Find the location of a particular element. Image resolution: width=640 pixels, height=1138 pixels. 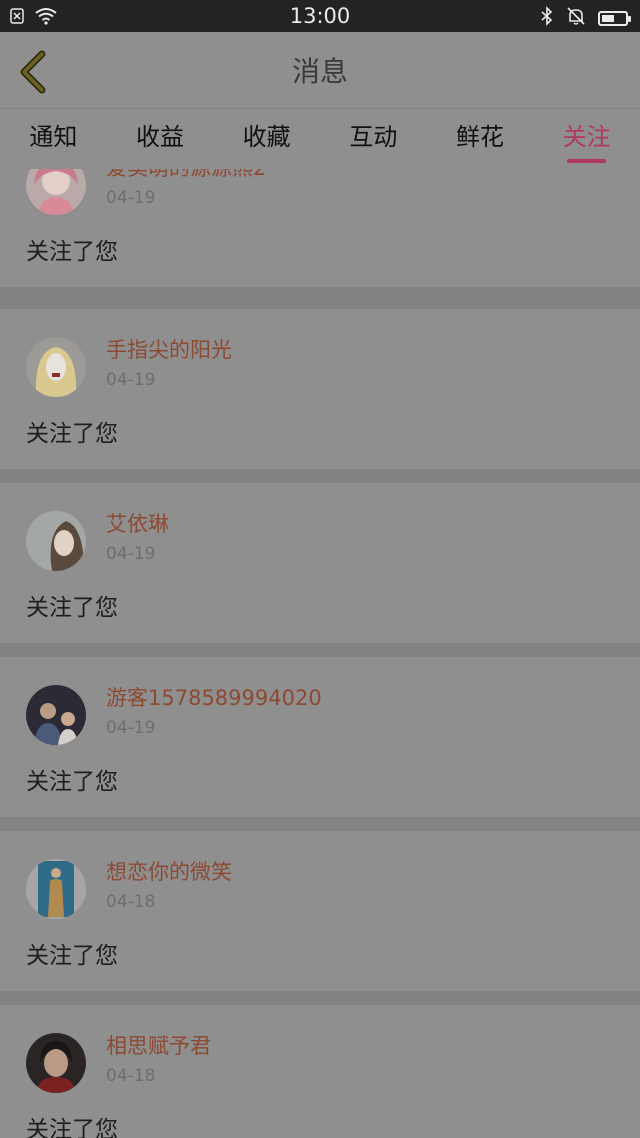

list-item: 相思赋予君 04-18 关注了您 is located at coordinates (320, 1071).